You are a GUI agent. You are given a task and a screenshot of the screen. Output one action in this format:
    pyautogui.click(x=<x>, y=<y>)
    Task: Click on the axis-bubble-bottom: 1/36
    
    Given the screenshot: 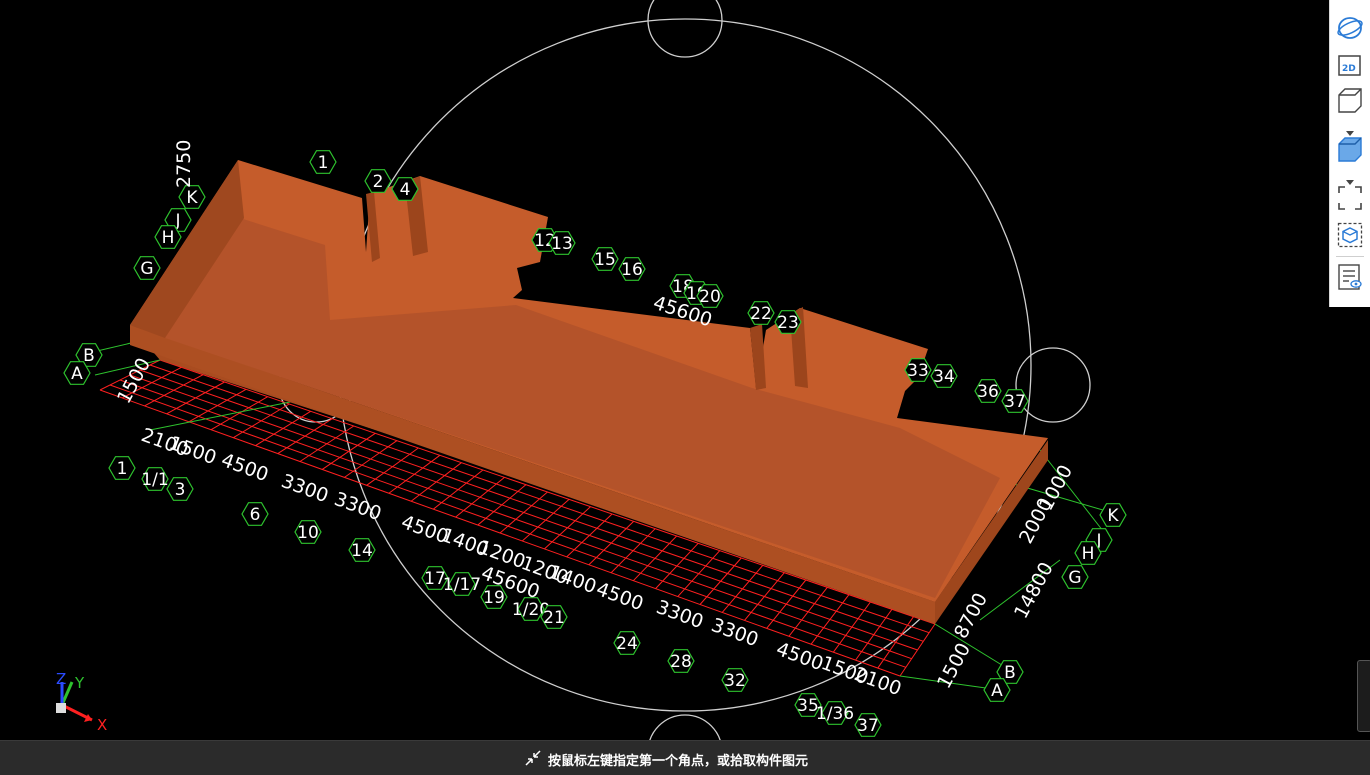 What is the action you would take?
    pyautogui.click(x=835, y=713)
    